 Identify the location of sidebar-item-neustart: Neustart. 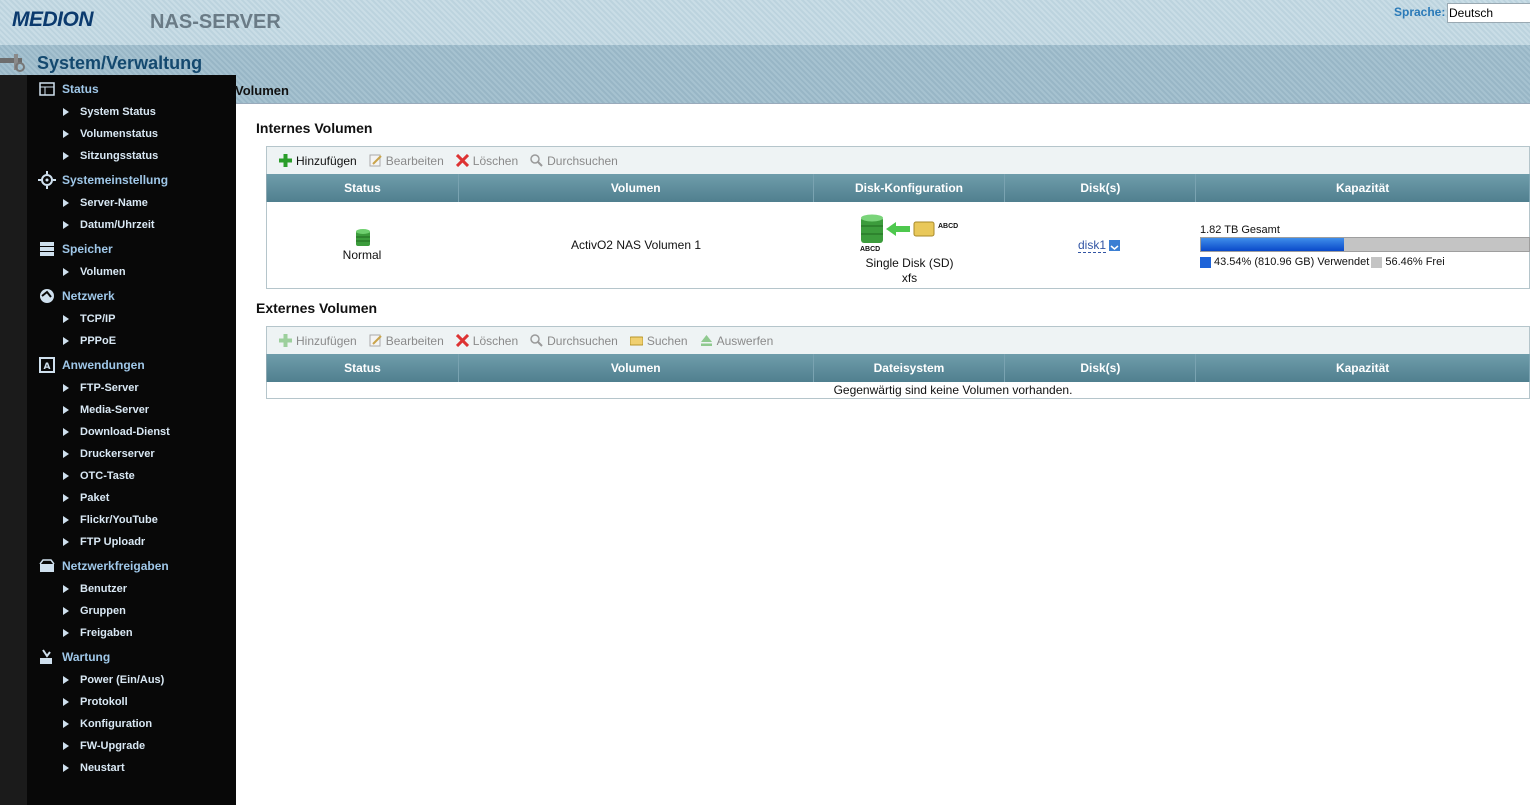
(94, 768).